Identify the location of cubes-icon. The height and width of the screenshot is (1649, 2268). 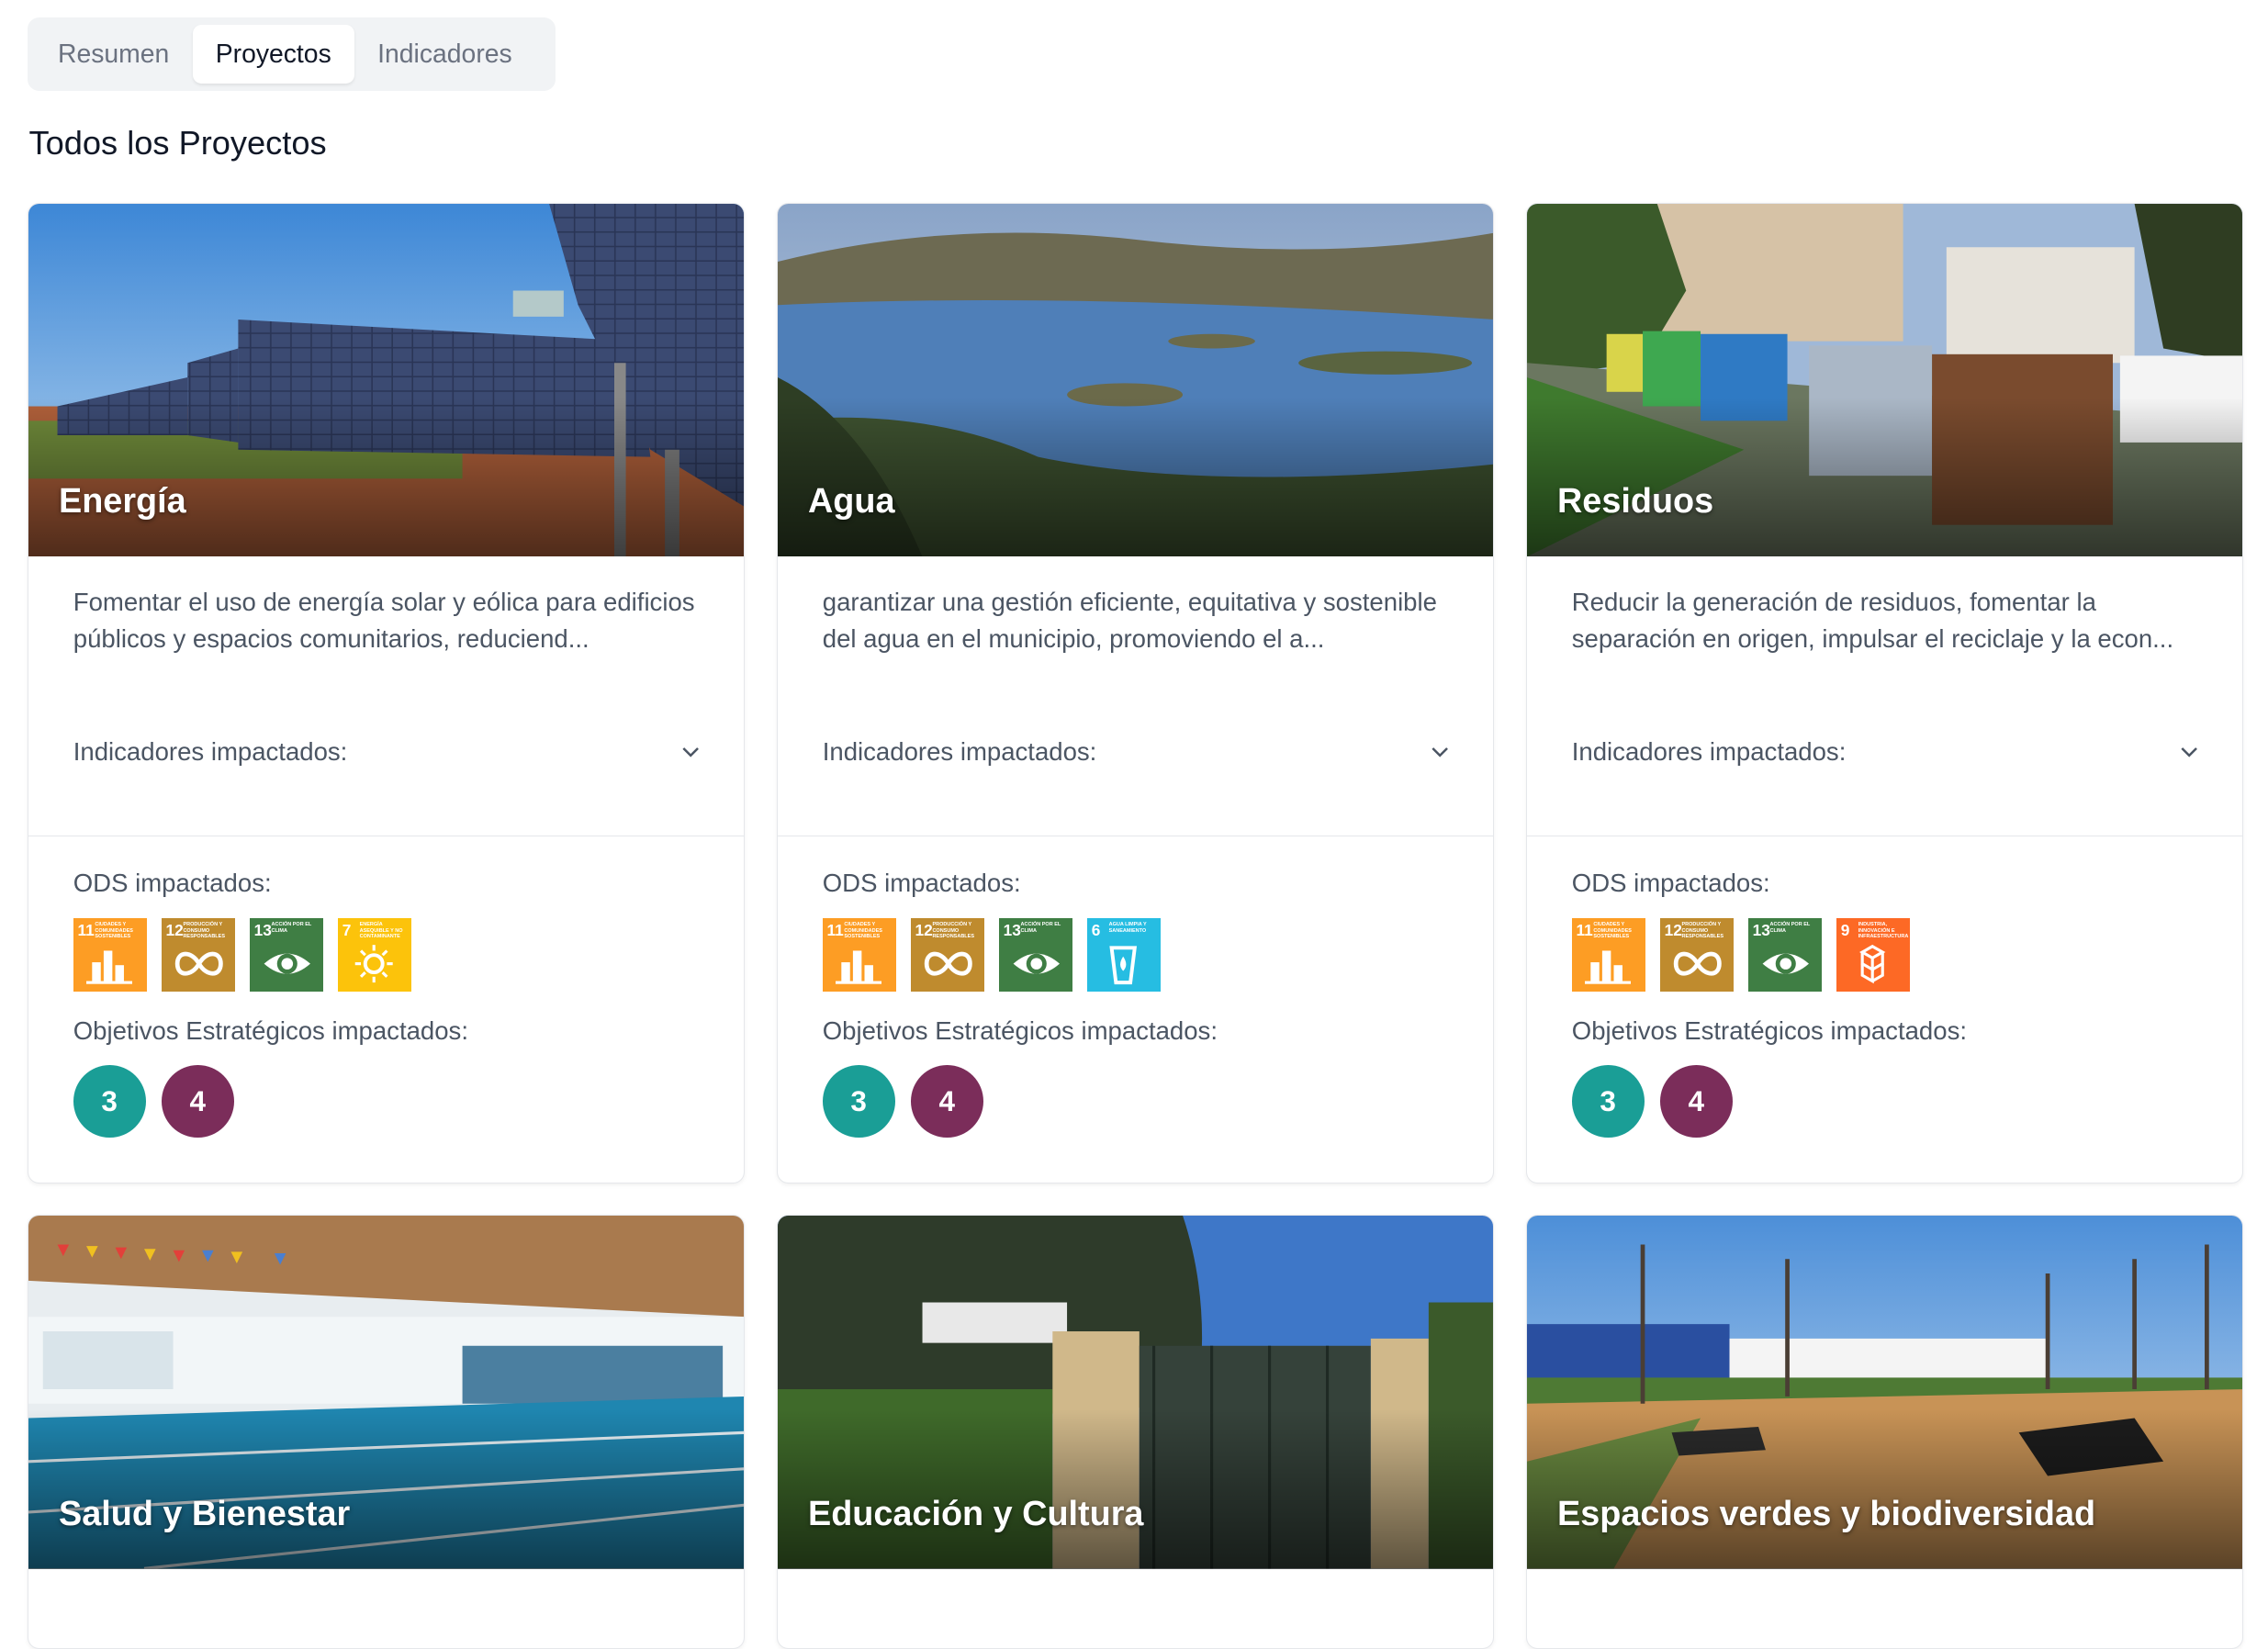
(1873, 964).